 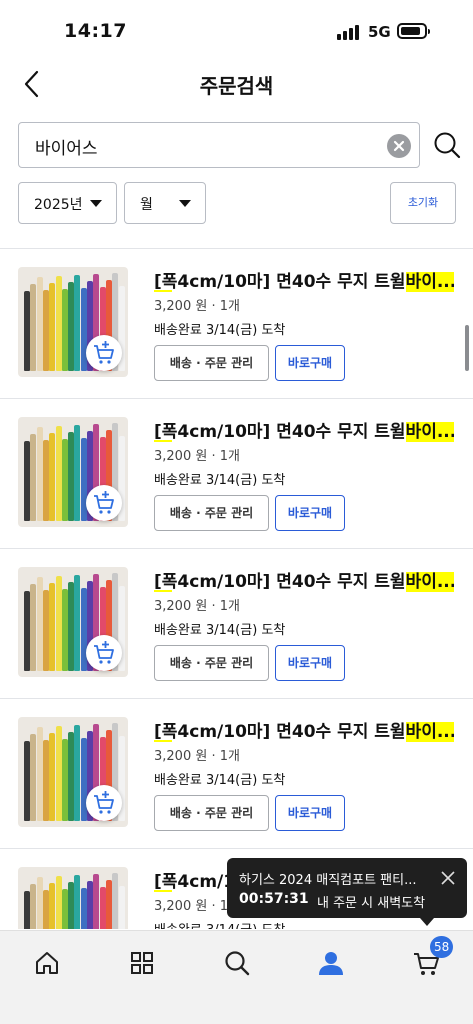 I want to click on scrollbar, so click(x=467, y=348).